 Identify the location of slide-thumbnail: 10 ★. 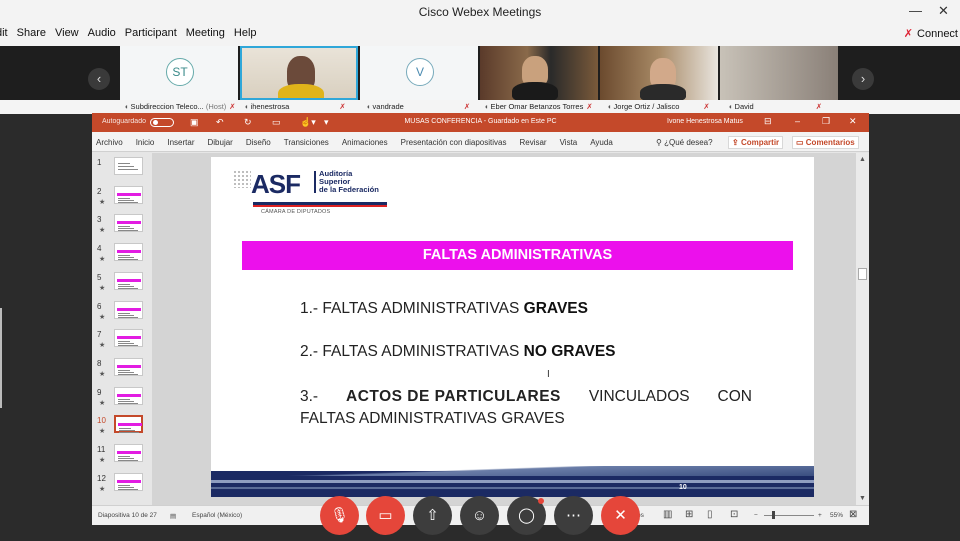
(122, 427).